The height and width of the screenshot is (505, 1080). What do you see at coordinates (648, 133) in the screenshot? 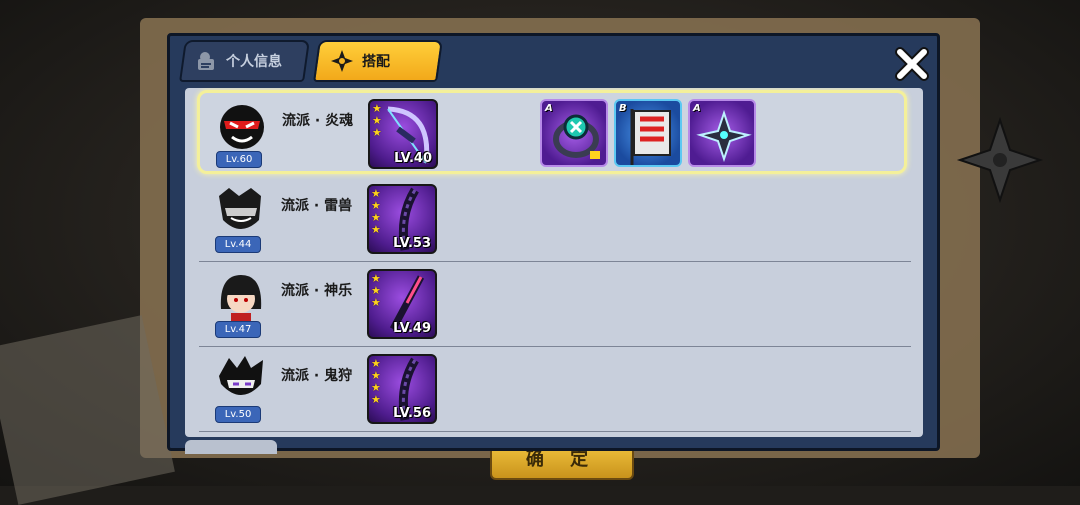
I see `equip-slot-banner: B` at bounding box center [648, 133].